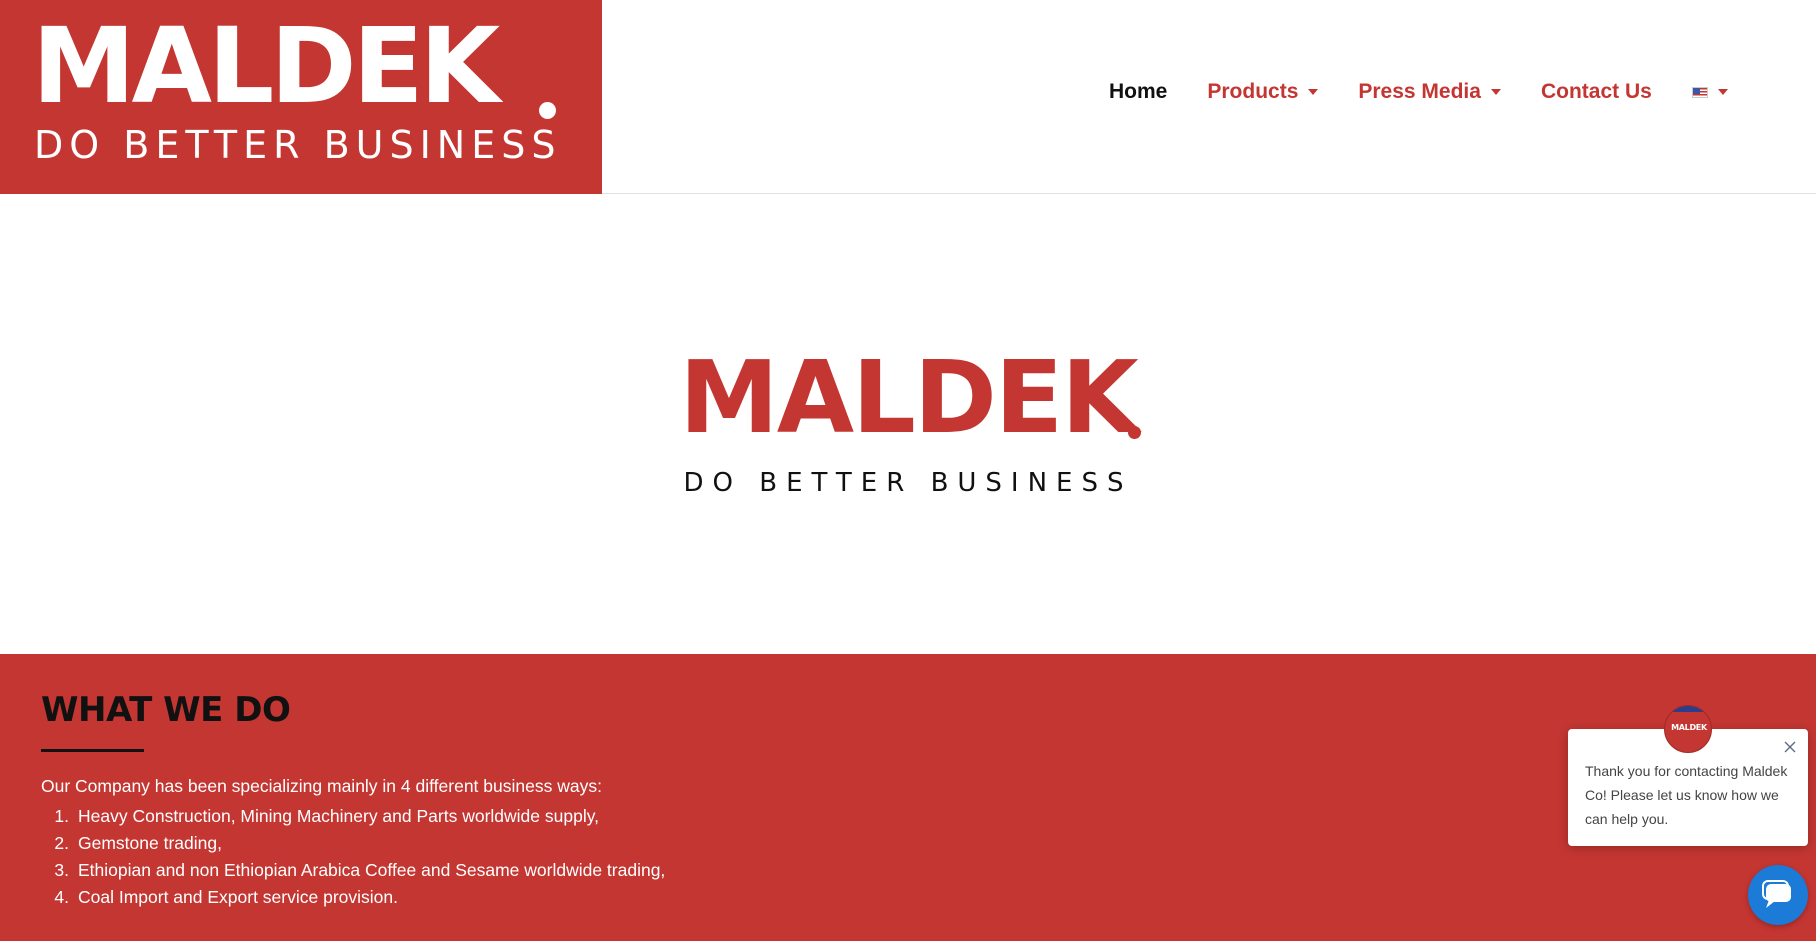  I want to click on hero-dot, so click(1134, 432).